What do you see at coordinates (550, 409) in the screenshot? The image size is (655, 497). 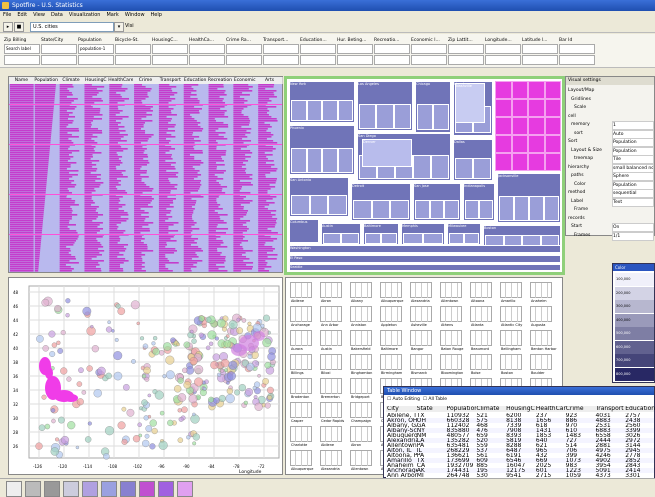 I see `table-header-cell: HealthCare` at bounding box center [550, 409].